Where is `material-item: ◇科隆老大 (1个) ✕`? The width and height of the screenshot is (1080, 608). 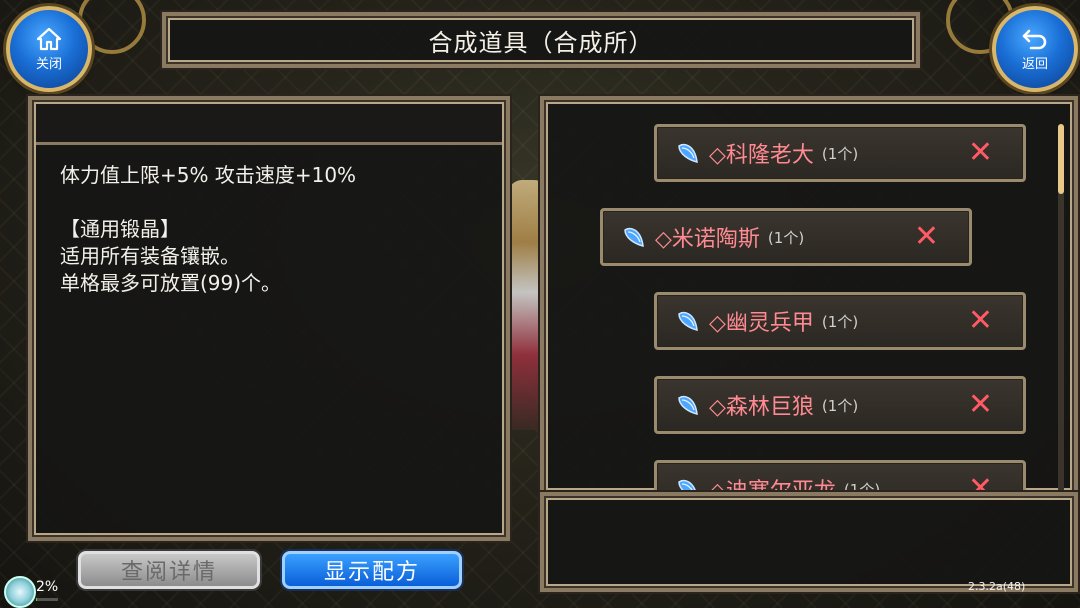
material-item: ◇科隆老大 (1个) ✕ is located at coordinates (840, 153).